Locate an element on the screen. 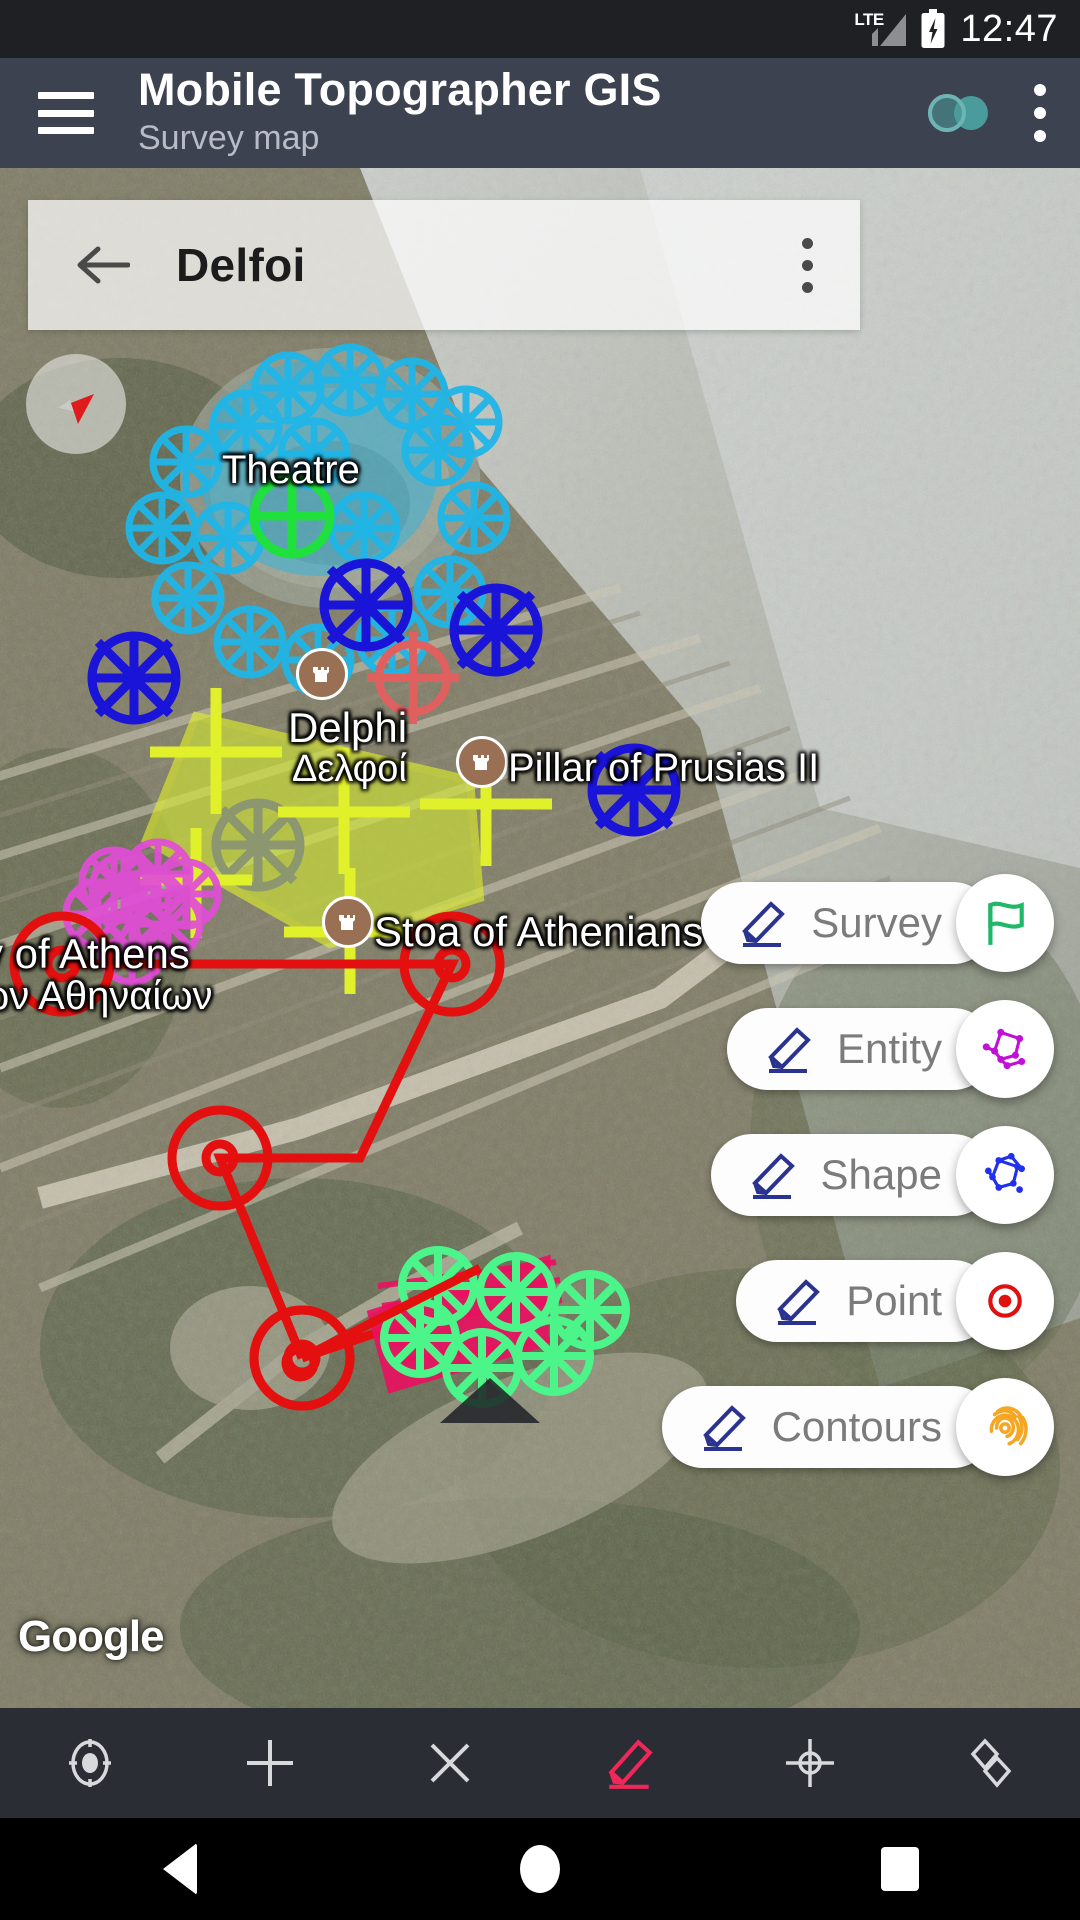 The height and width of the screenshot is (1920, 1080). signal-bars-icon: LTE is located at coordinates (880, 29).